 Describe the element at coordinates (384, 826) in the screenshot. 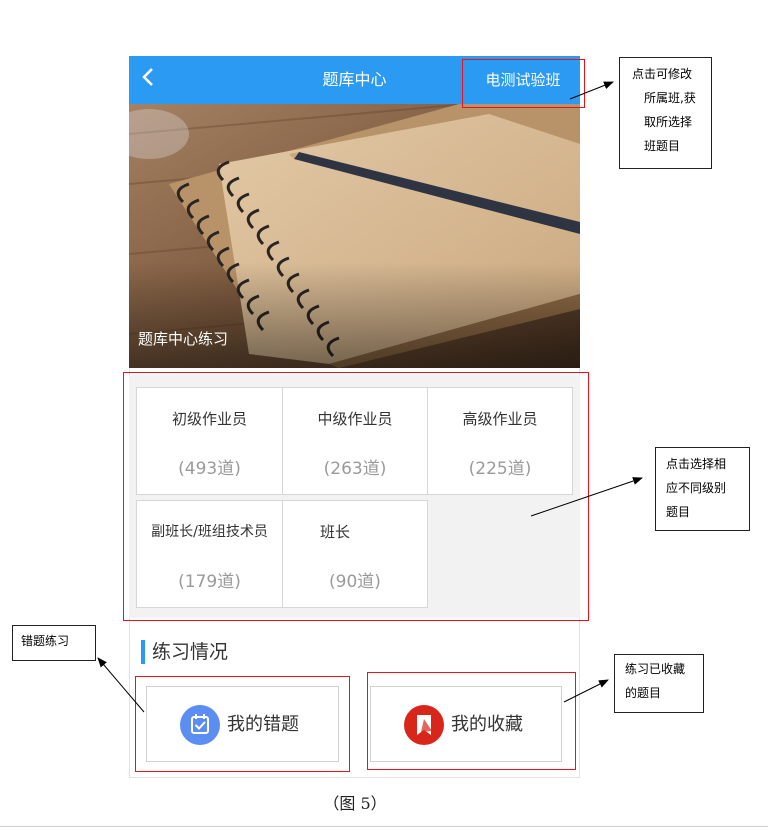

I see `divider` at that location.